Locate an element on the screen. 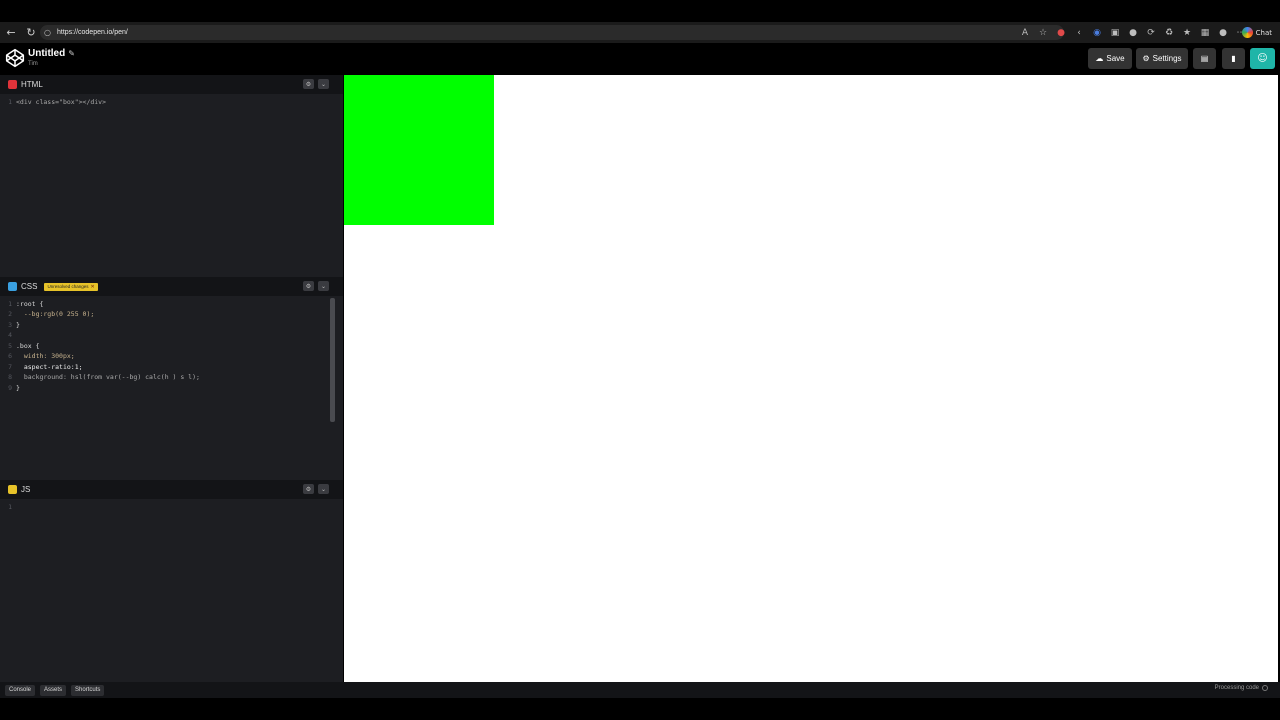  html-settings-gear-icon: ⚙ is located at coordinates (308, 84).